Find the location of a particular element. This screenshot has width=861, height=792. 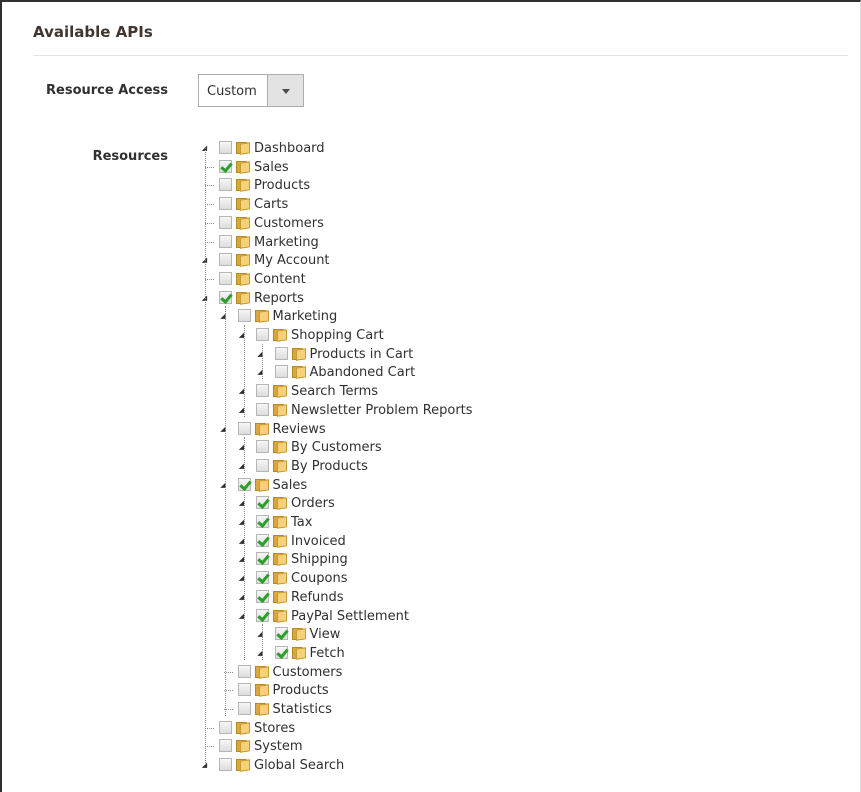

tree-node-label: Dashboard is located at coordinates (289, 148).